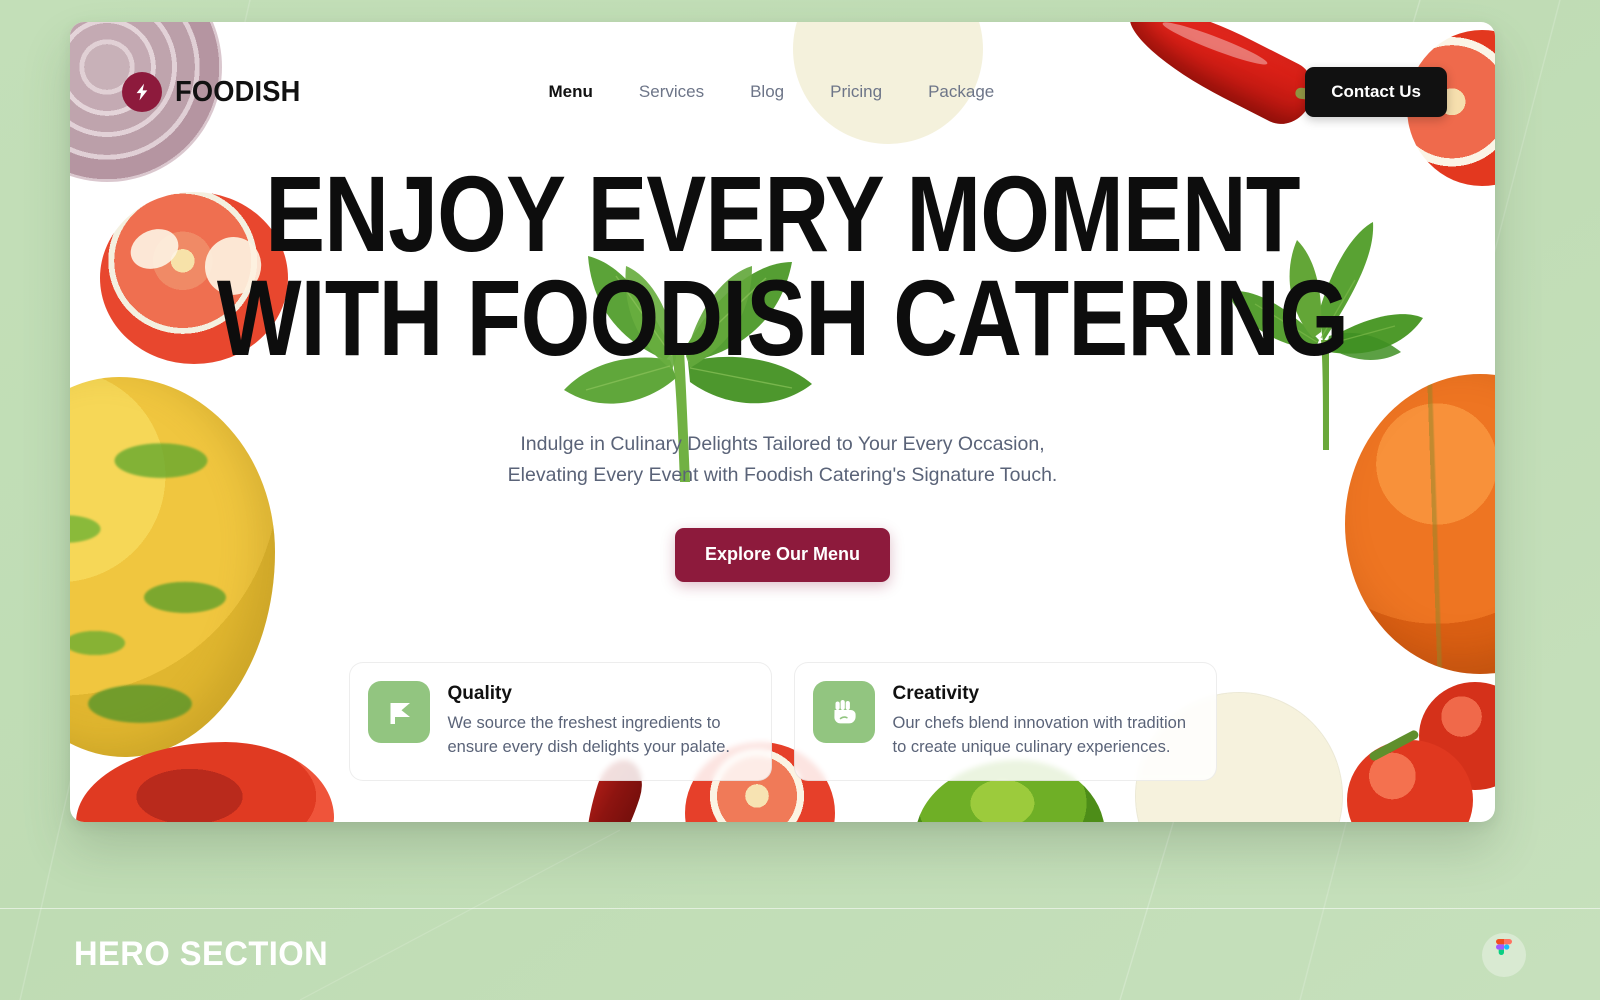 This screenshot has width=1600, height=1000. Describe the element at coordinates (936, 693) in the screenshot. I see `feature-title: Creativity` at that location.